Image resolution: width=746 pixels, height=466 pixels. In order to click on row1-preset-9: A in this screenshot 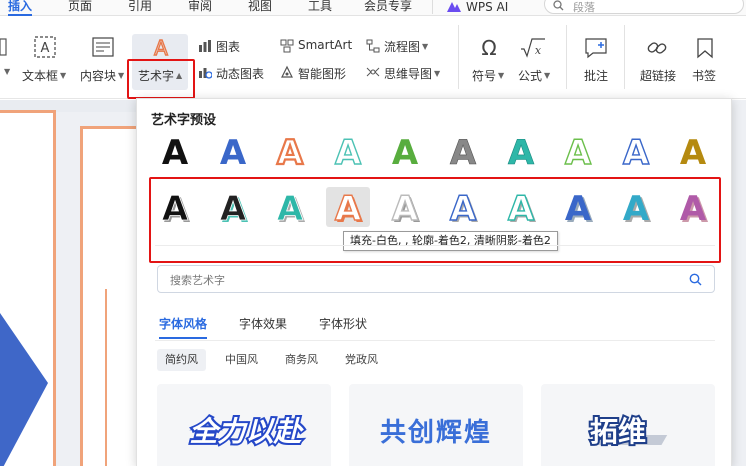, I will do `click(636, 152)`.